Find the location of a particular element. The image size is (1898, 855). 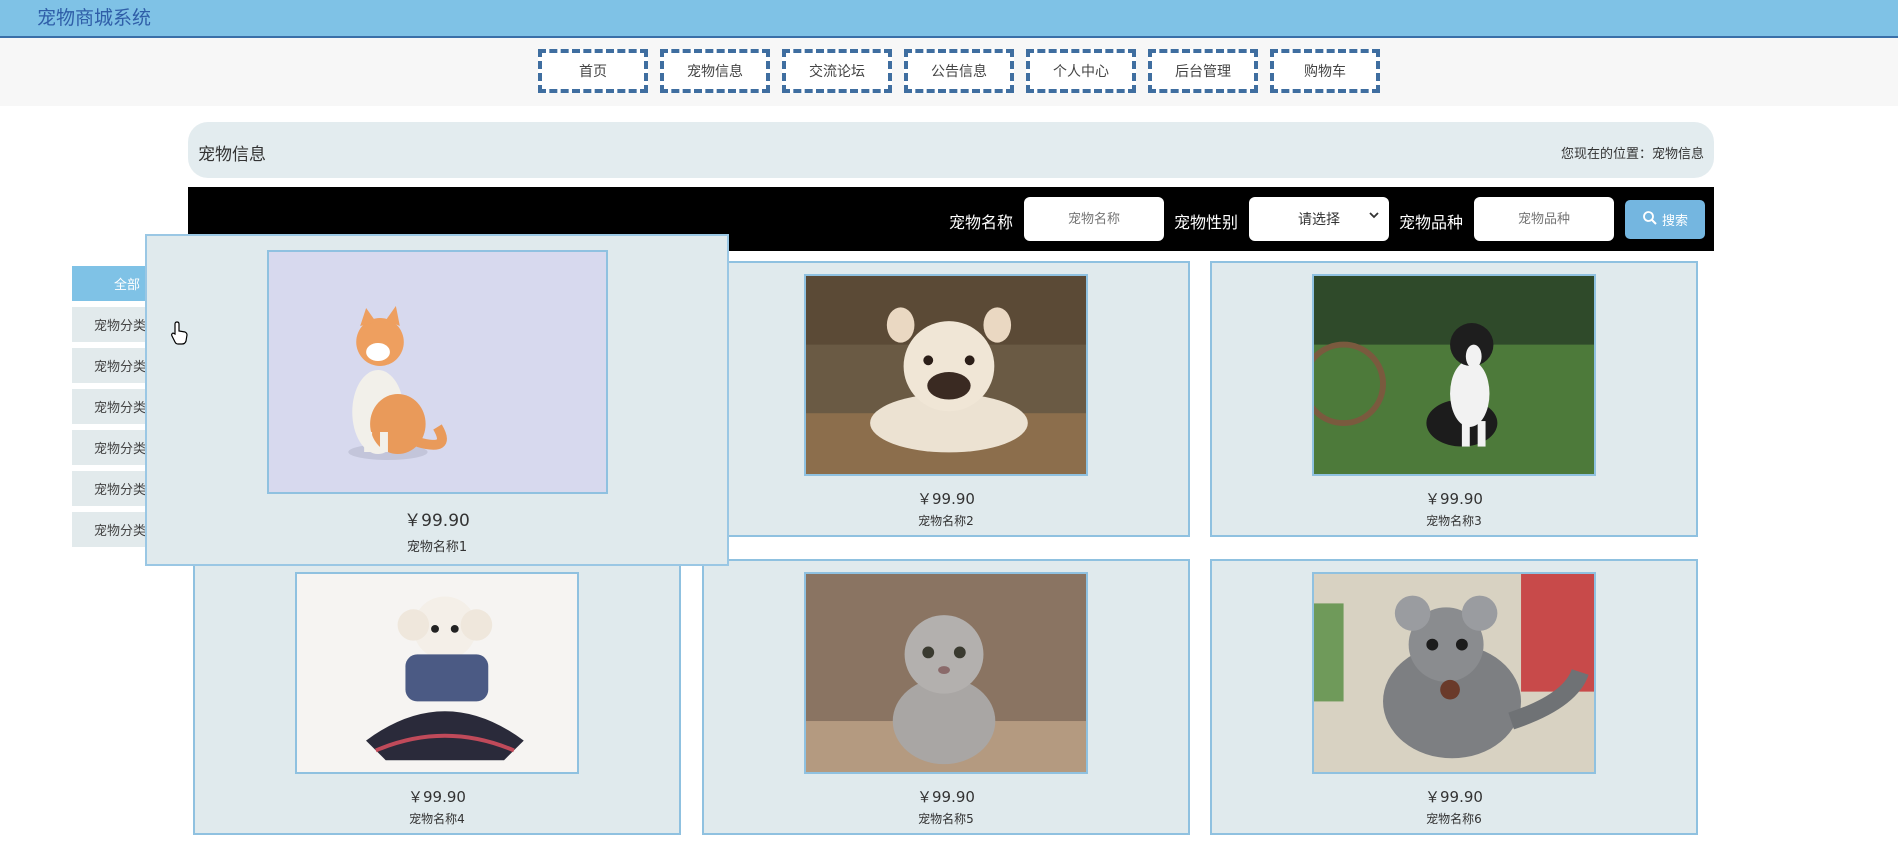

chevron-down-icon is located at coordinates (1374, 216).